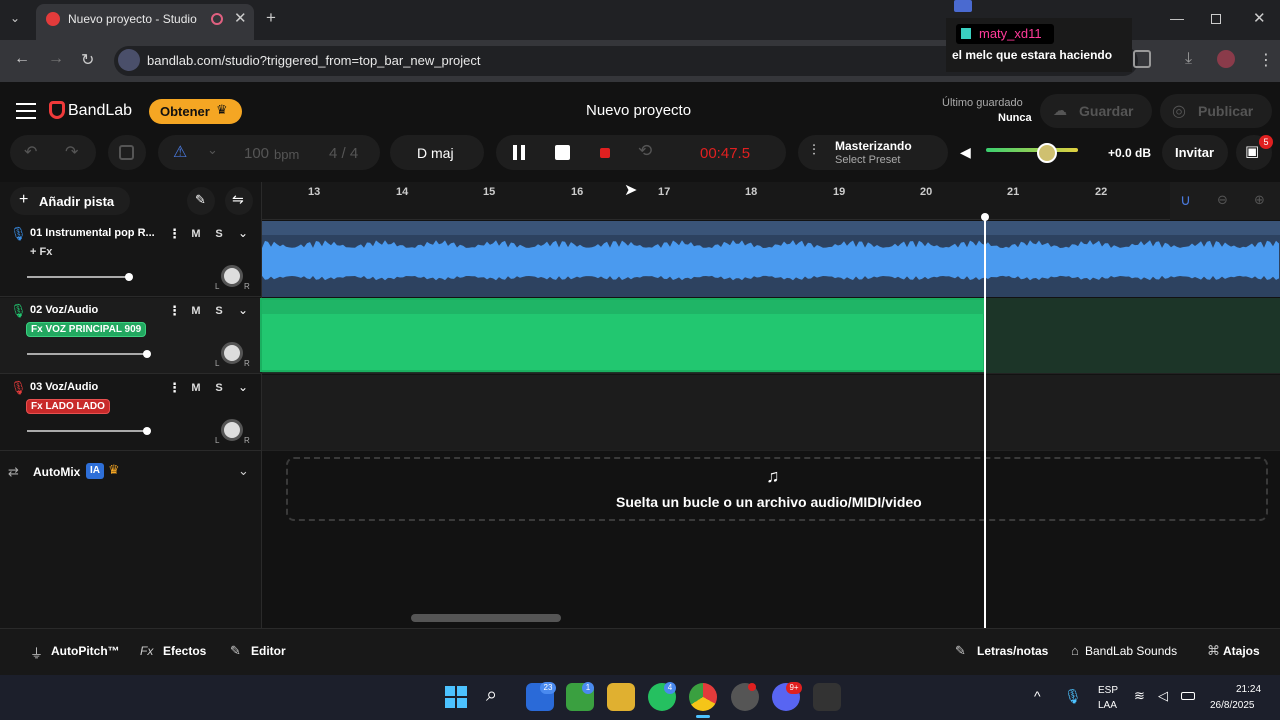  Describe the element at coordinates (489, 192) in the screenshot. I see `ruler-tick: 15` at that location.